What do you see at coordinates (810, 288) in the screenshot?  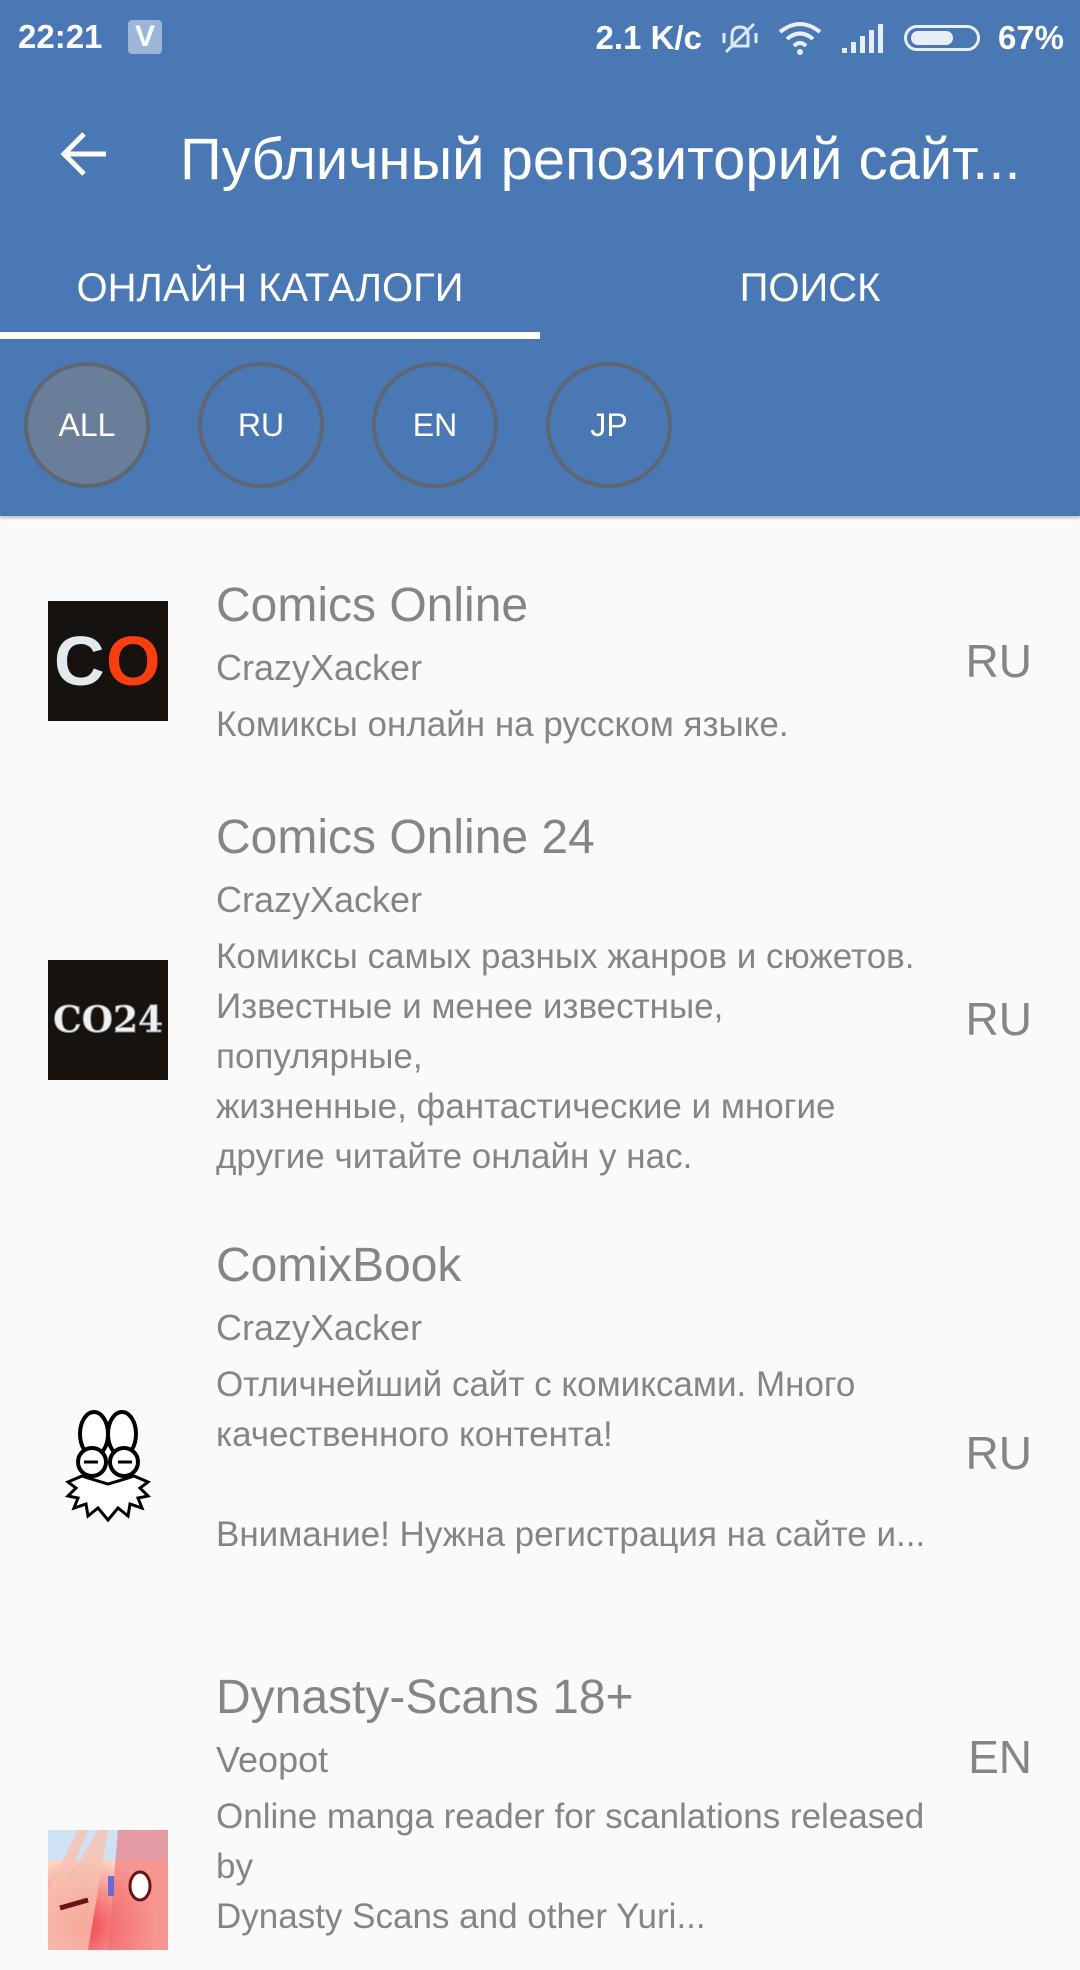 I see `tab-search: ПОИСК` at bounding box center [810, 288].